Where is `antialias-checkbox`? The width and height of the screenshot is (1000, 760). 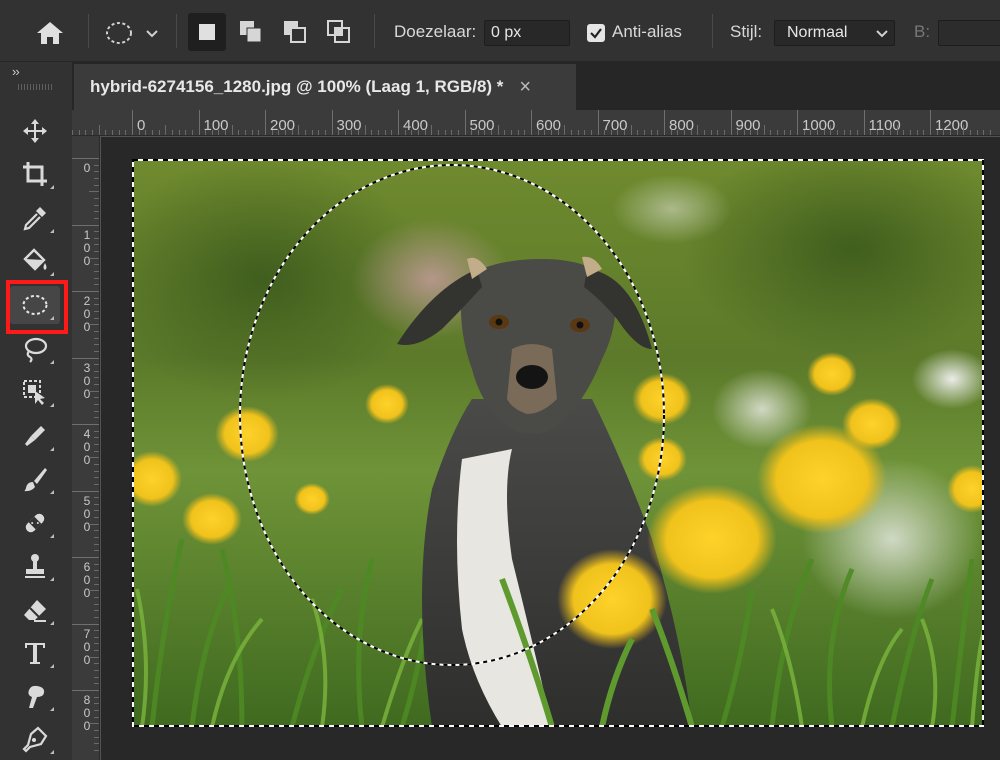
antialias-checkbox is located at coordinates (596, 33).